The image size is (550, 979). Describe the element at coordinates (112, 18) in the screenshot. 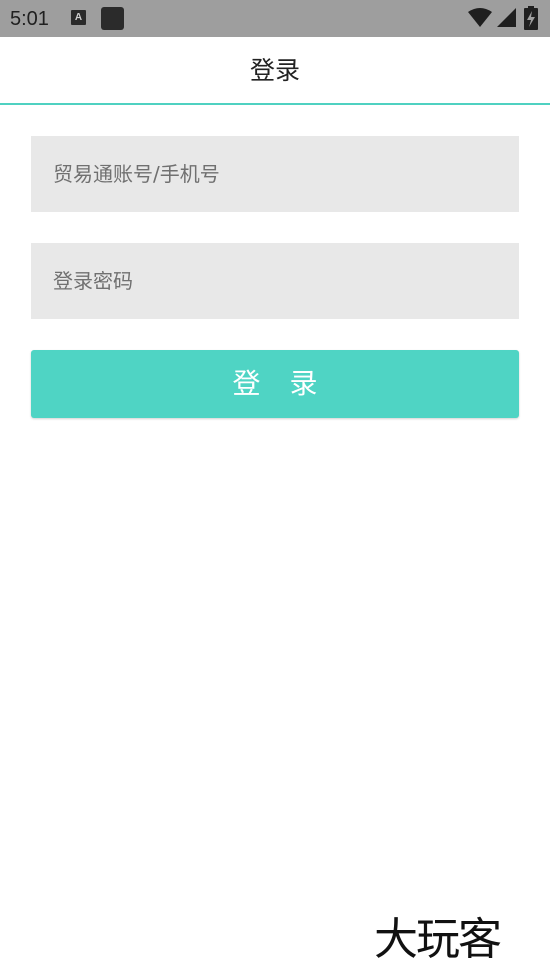

I see `square-notification-icon` at that location.